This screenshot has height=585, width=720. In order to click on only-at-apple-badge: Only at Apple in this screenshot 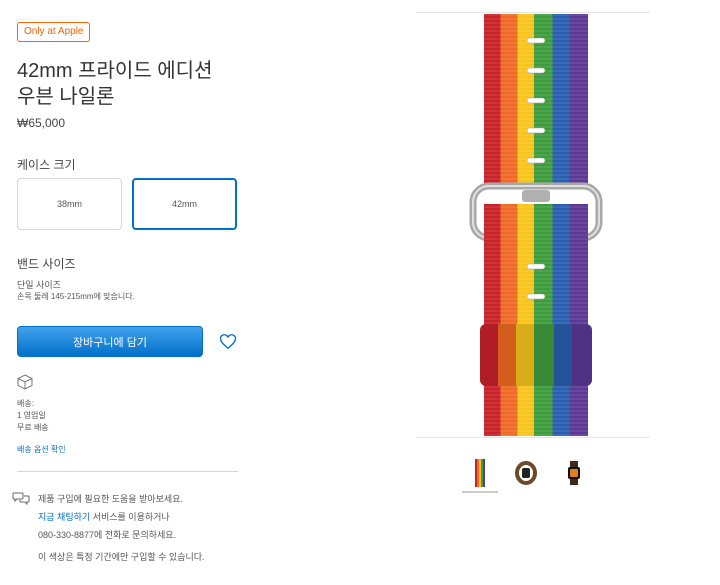, I will do `click(54, 32)`.